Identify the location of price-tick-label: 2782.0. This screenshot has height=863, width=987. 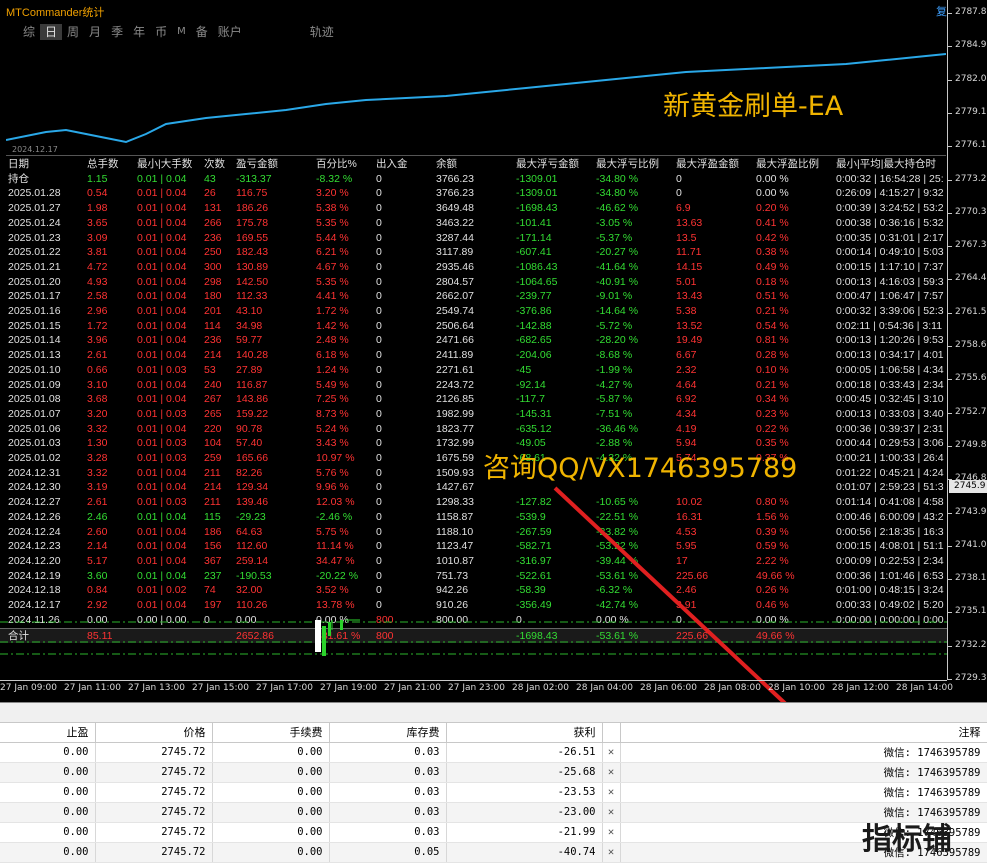
(971, 78).